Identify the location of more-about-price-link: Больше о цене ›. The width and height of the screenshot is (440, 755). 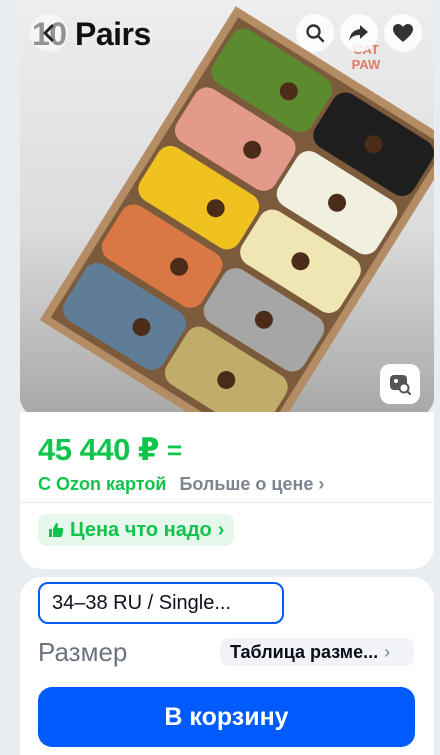
(251, 484).